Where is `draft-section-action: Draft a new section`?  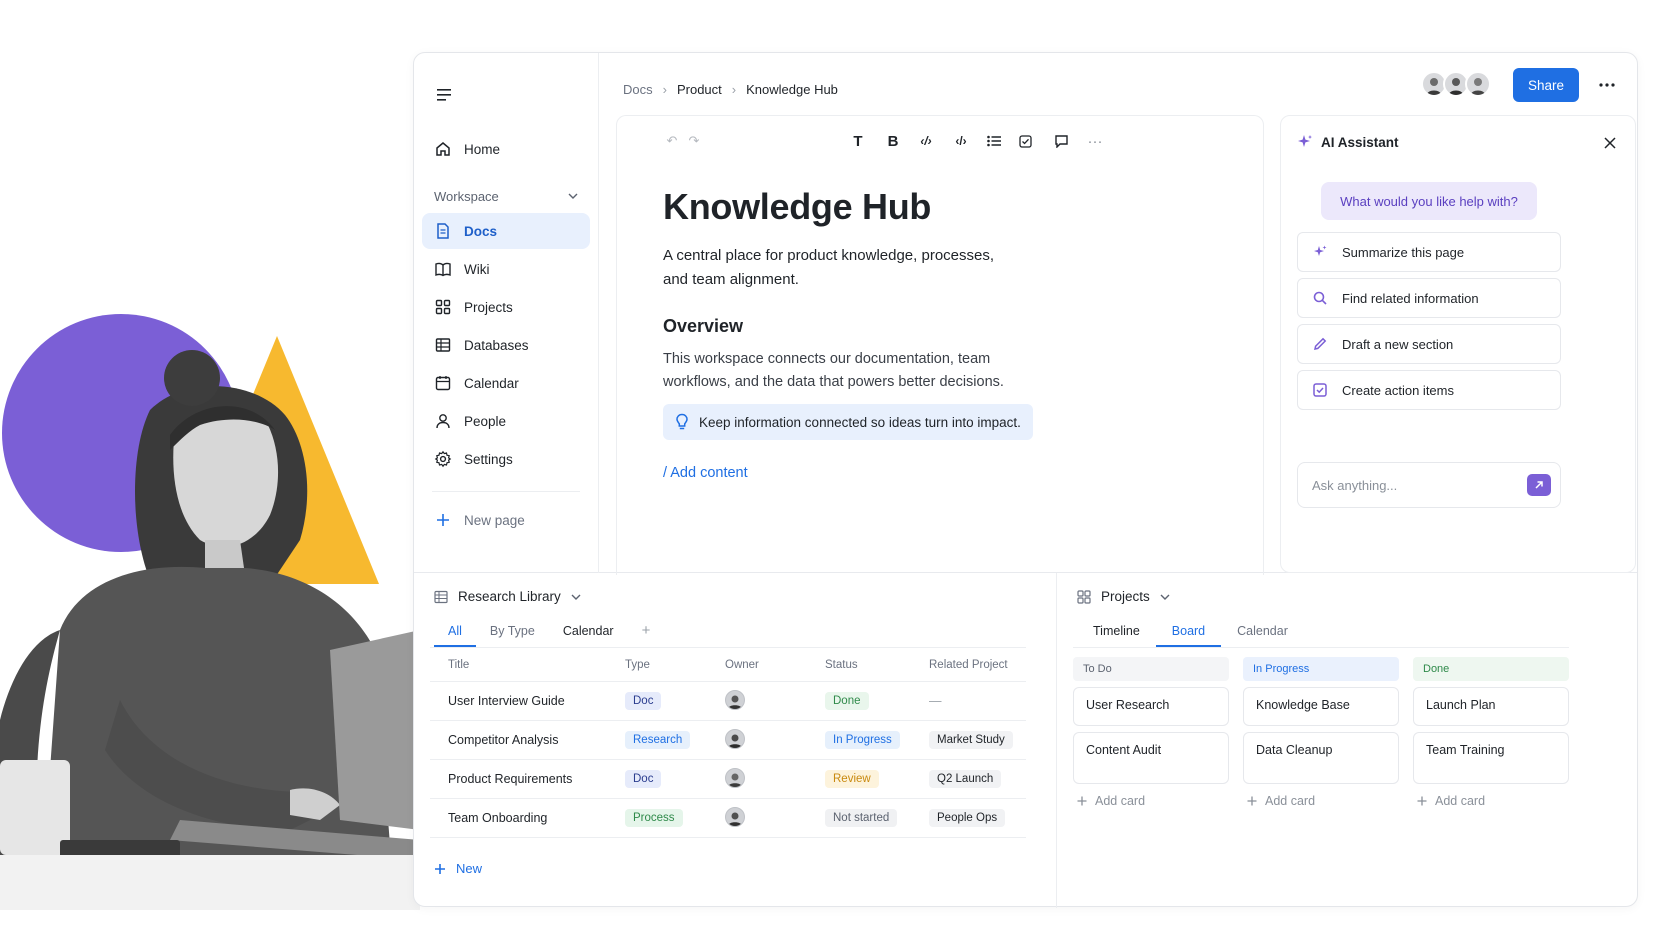 draft-section-action: Draft a new section is located at coordinates (1429, 344).